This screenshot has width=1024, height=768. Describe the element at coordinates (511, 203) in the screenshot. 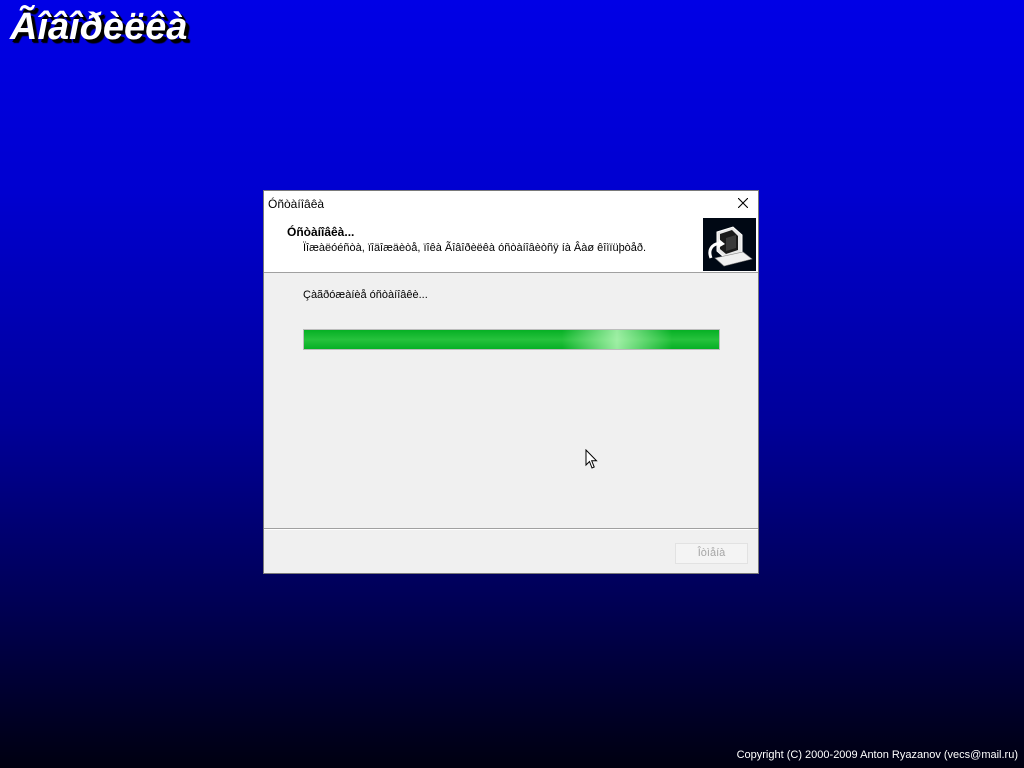

I see `dialog-titlebar: Óñòàíîâêà` at that location.